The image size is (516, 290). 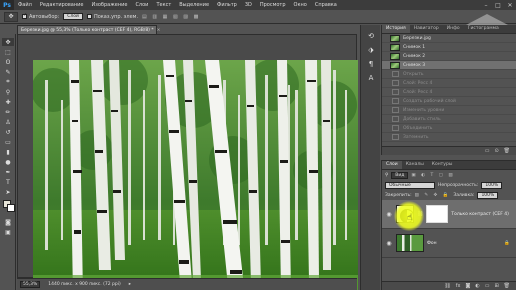 I want to click on pen-tool-icon: ✒, so click(x=8, y=172).